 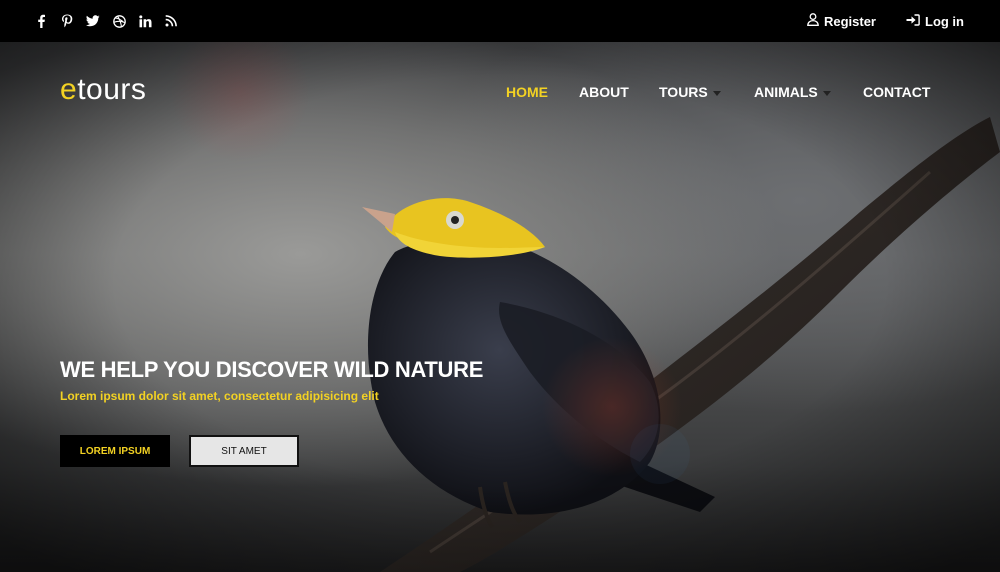 I want to click on nav-item-animals: ANIMALS, so click(x=792, y=92).